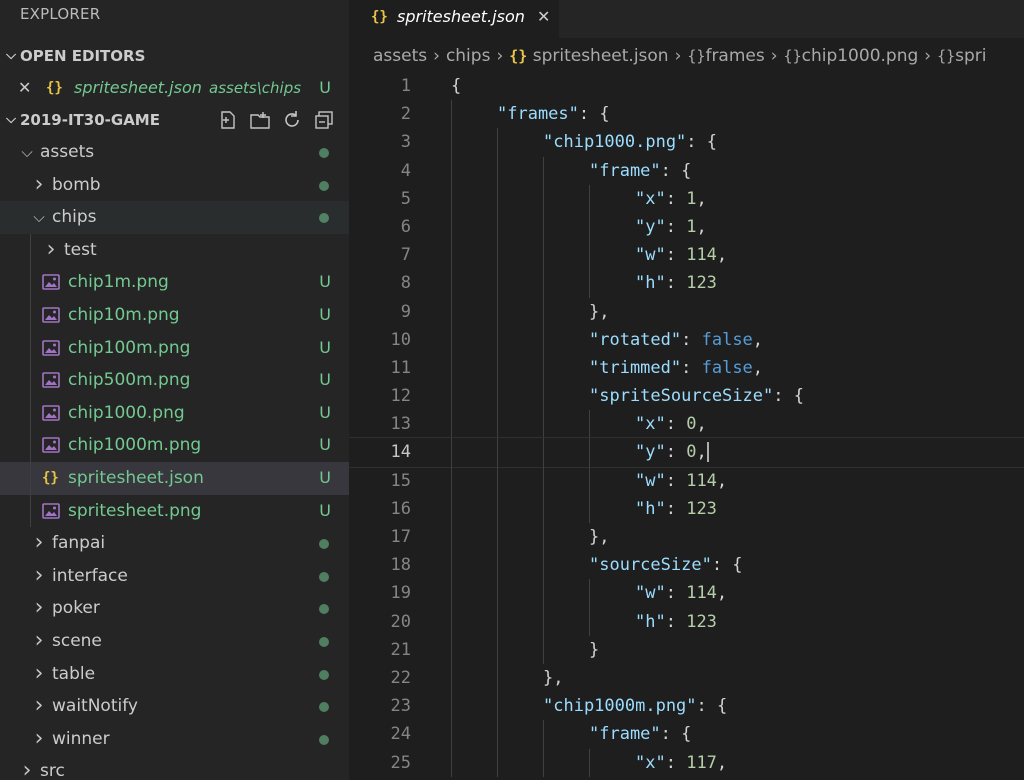 This screenshot has width=1024, height=780. I want to click on code-line: 9},, so click(686, 311).